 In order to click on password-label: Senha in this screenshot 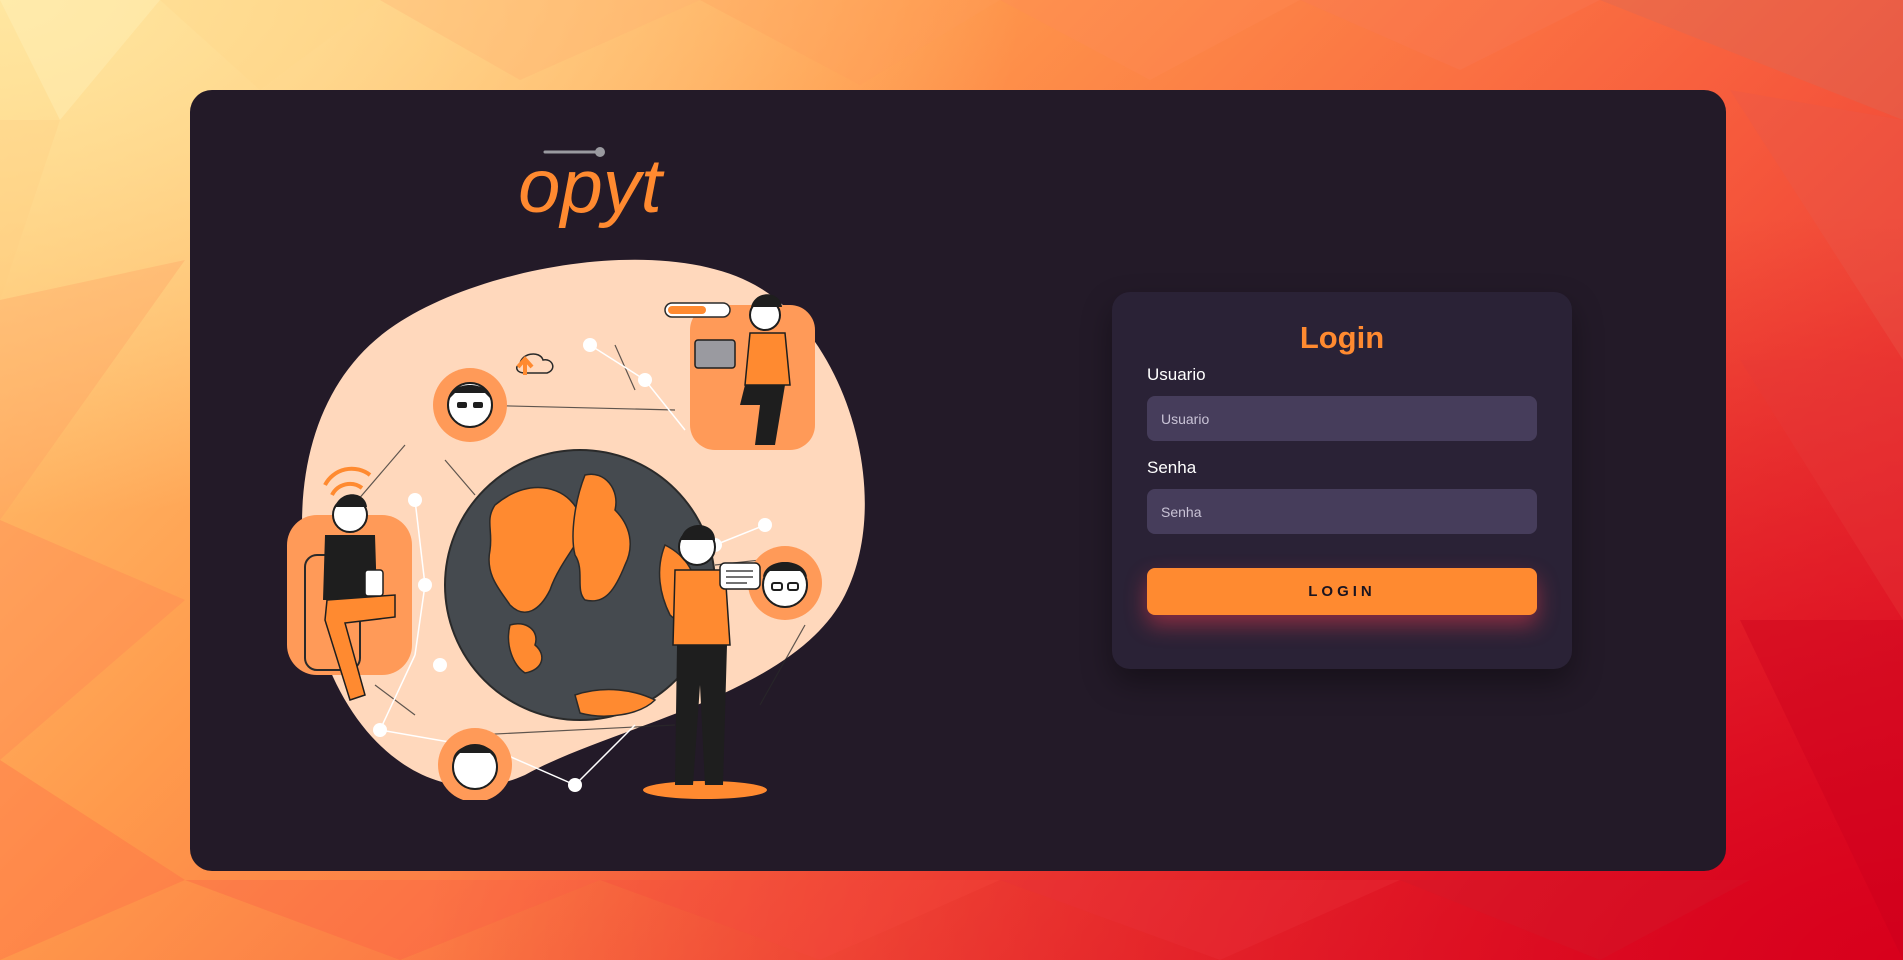, I will do `click(1172, 467)`.